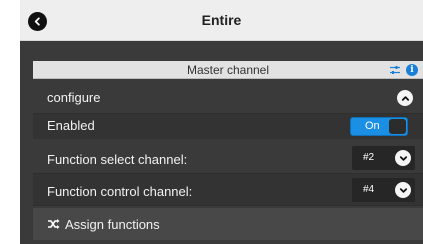  I want to click on section-header: Master channel i, so click(228, 70).